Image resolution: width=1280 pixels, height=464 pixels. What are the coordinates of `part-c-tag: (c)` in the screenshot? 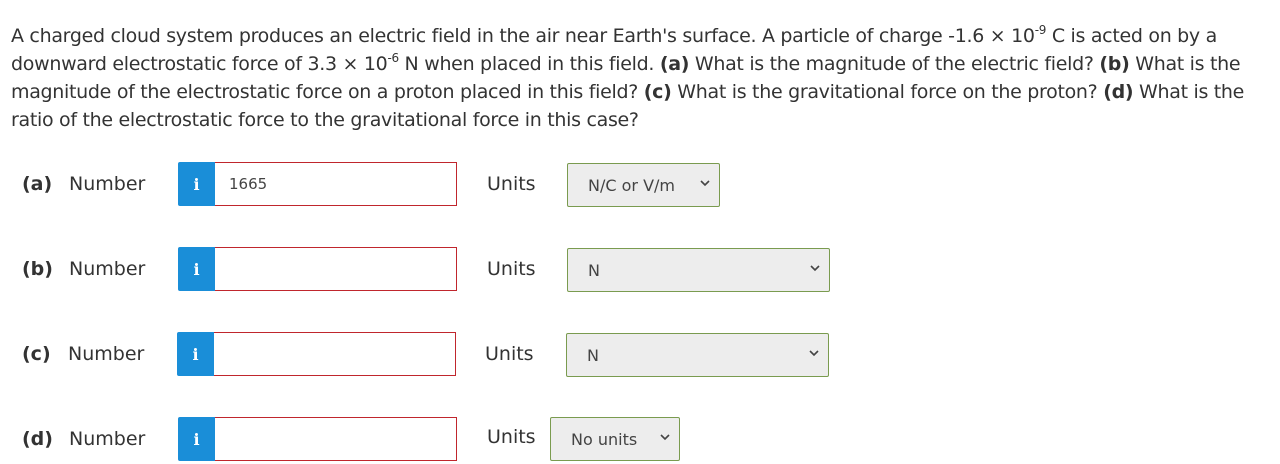 It's located at (657, 92).